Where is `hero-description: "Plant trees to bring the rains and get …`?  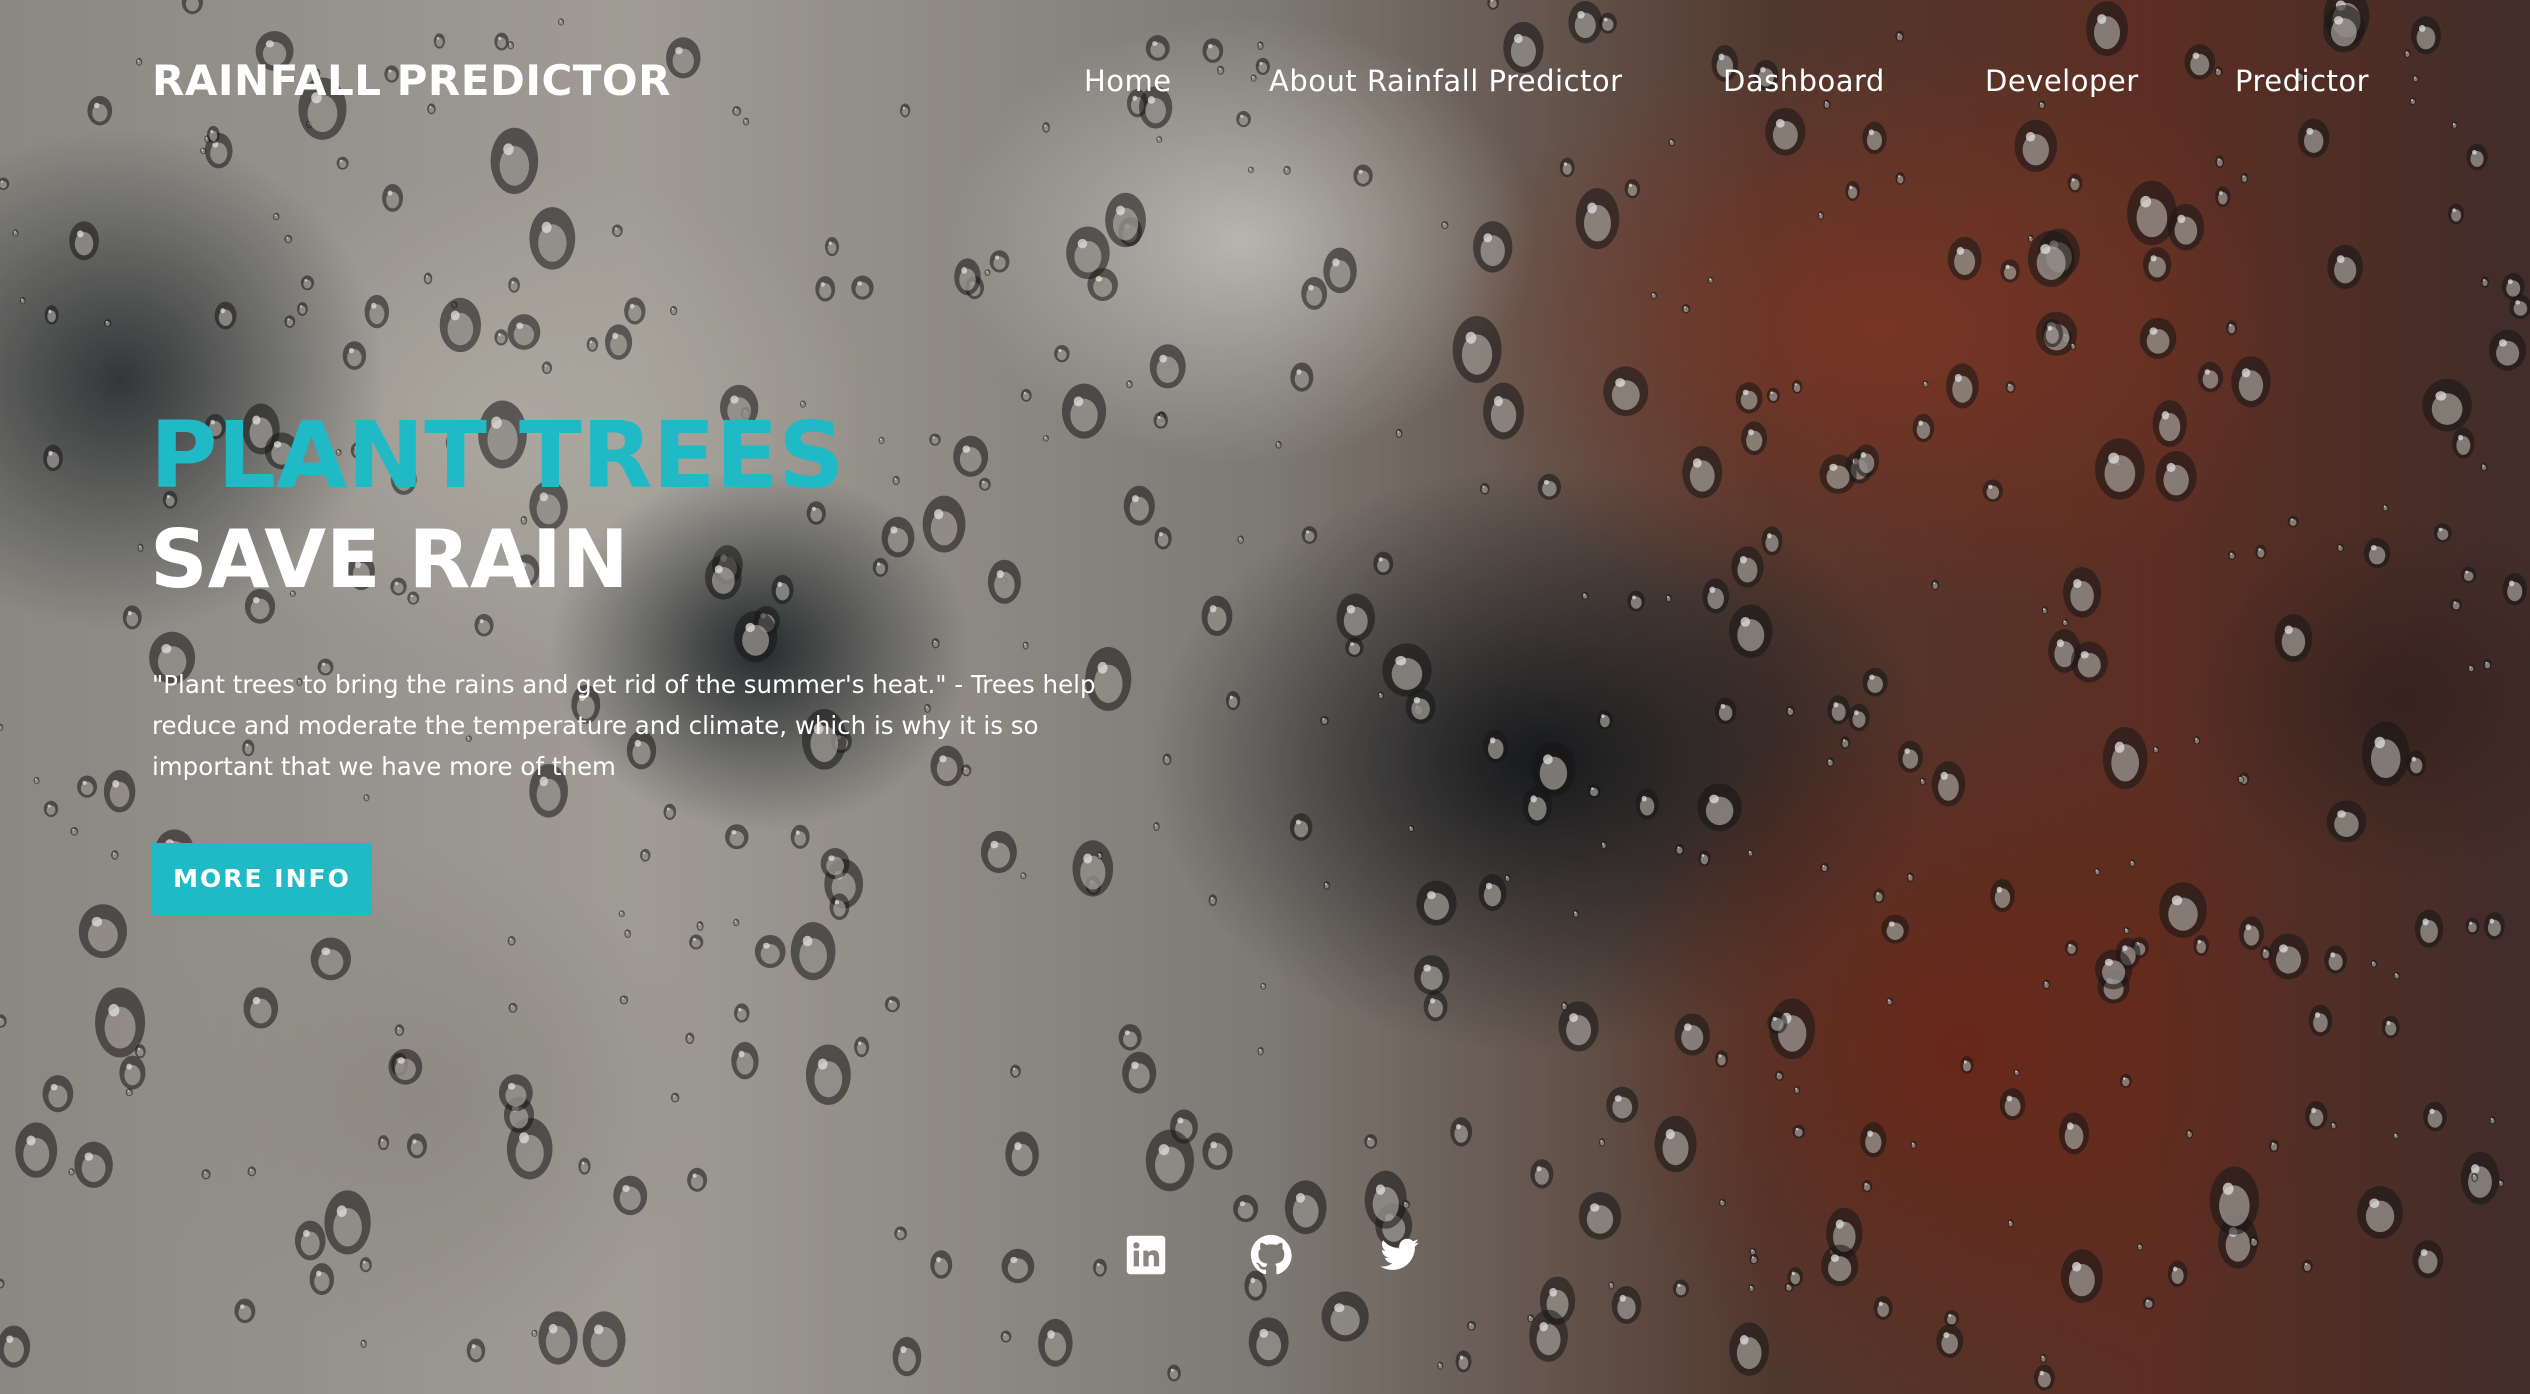 hero-description: "Plant trees to bring the rains and get … is located at coordinates (624, 725).